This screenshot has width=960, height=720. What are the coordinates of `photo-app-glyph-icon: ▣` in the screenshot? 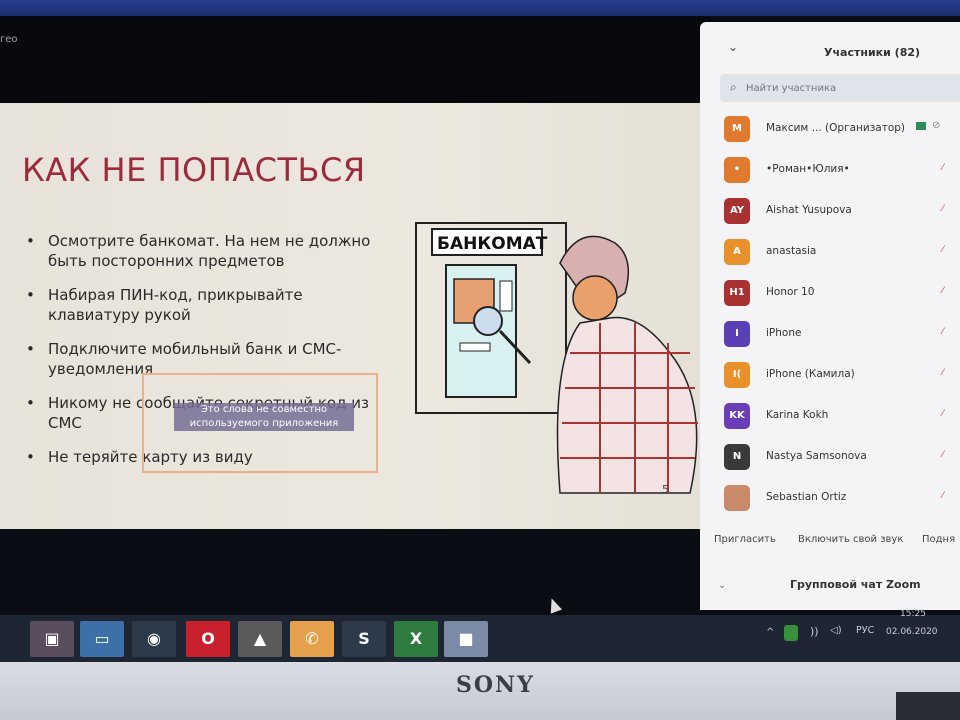 It's located at (52, 638).